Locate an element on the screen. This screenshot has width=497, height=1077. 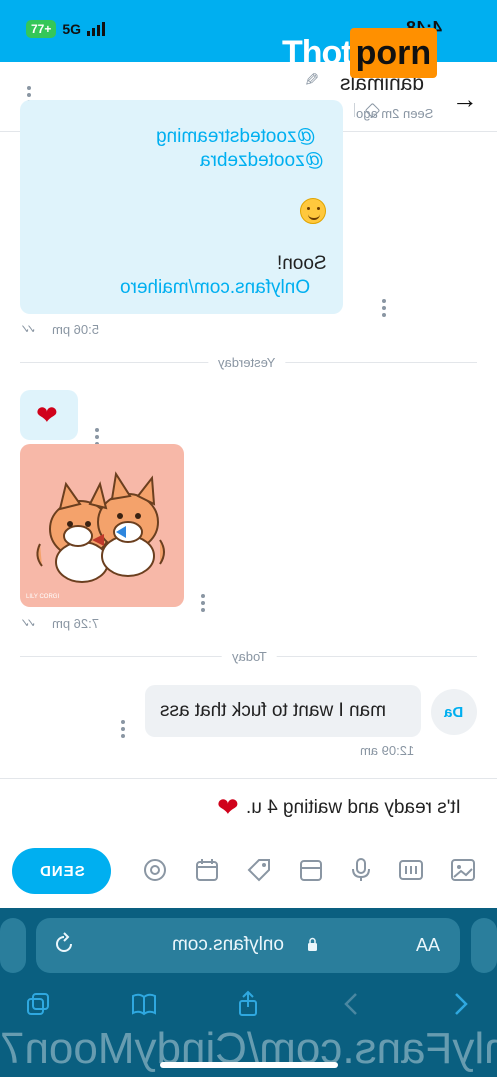
mention-link: @zootedstreaming is located at coordinates (236, 137).